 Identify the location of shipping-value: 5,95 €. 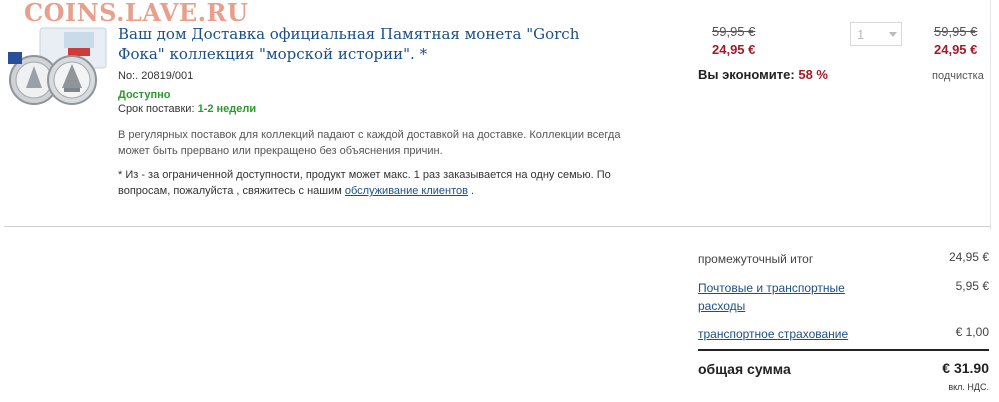
(972, 286).